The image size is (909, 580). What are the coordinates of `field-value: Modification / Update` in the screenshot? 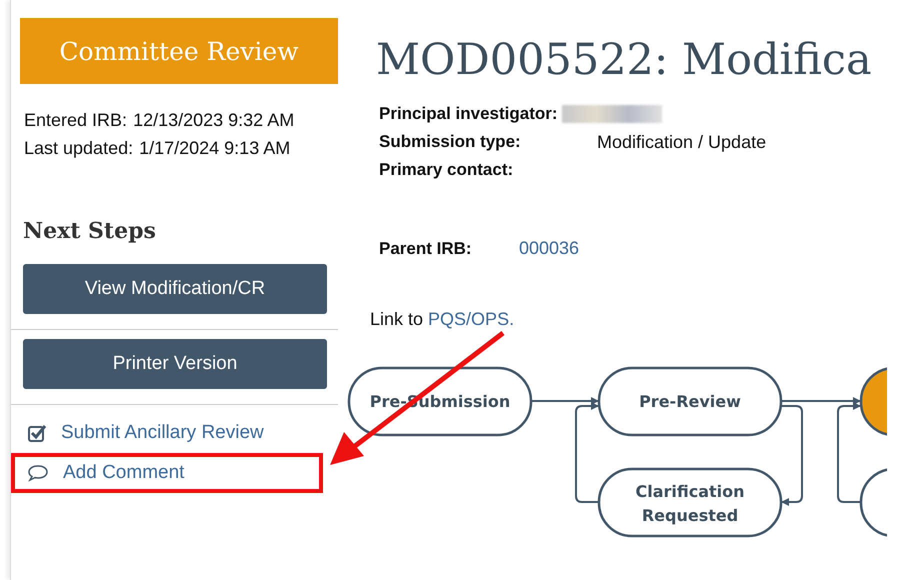 It's located at (681, 142).